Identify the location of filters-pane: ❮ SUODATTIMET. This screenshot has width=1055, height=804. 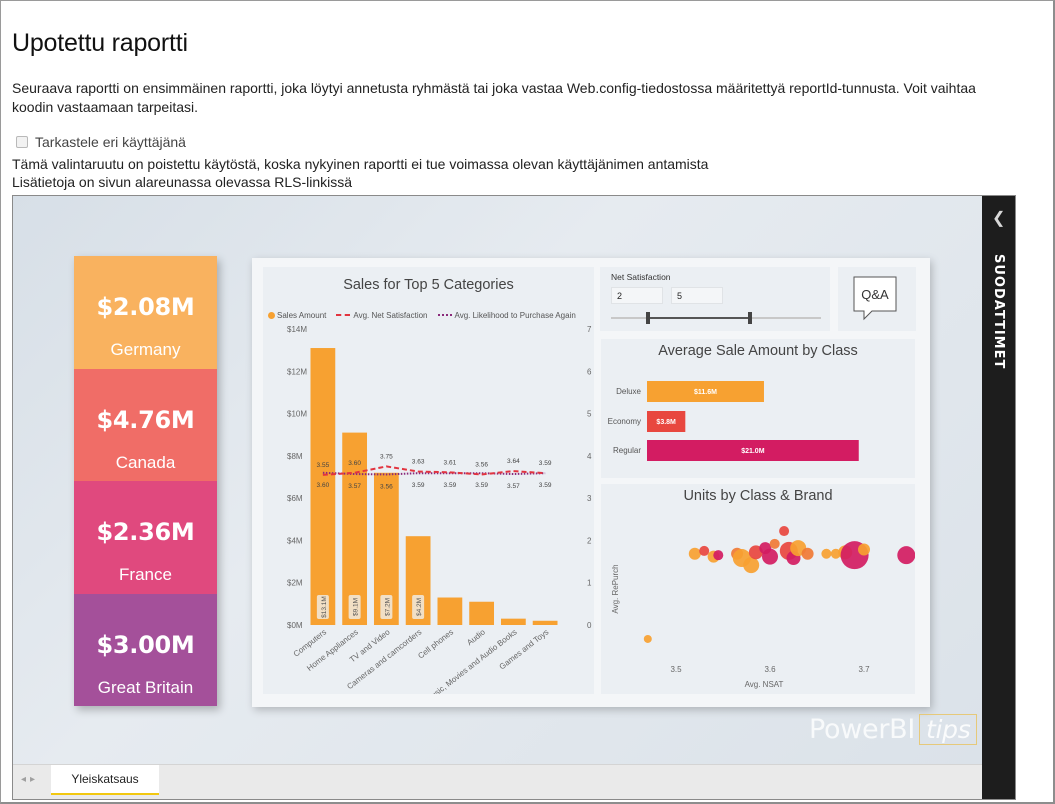
(998, 497).